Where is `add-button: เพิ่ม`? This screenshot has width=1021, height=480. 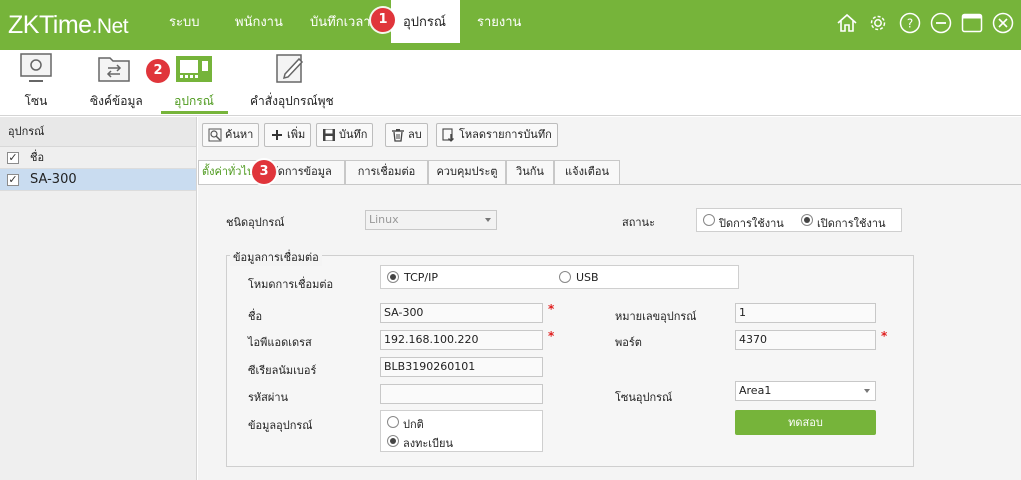
add-button: เพิ่ม is located at coordinates (288, 135).